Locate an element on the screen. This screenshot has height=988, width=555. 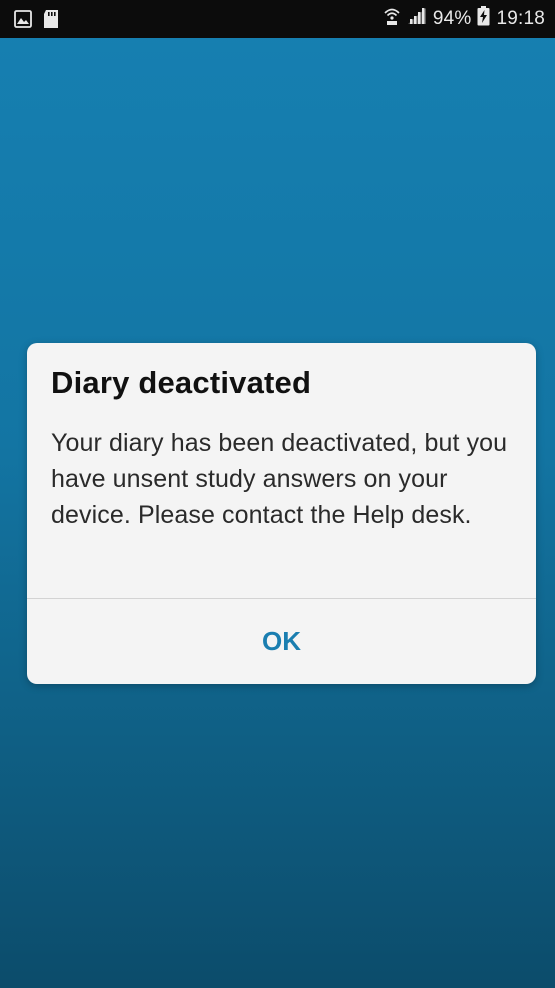
wifi-calling-icon is located at coordinates (392, 19).